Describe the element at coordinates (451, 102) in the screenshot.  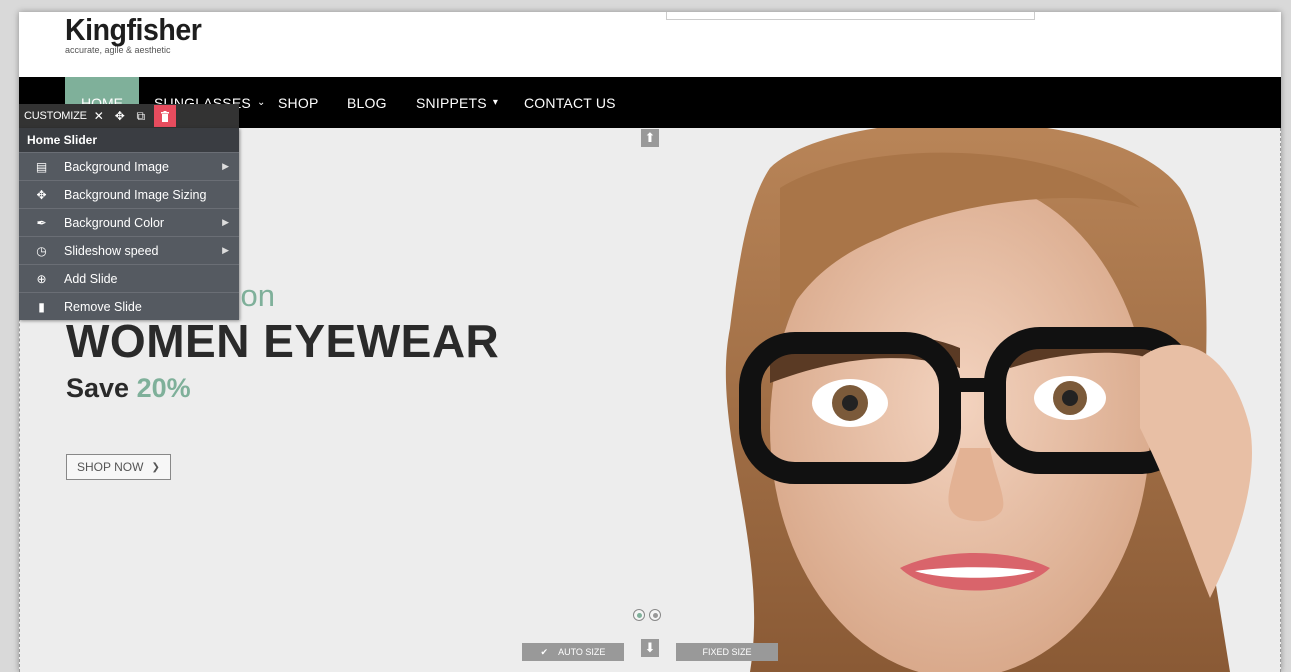
I see `nav-item-label: SNIPPETS` at that location.